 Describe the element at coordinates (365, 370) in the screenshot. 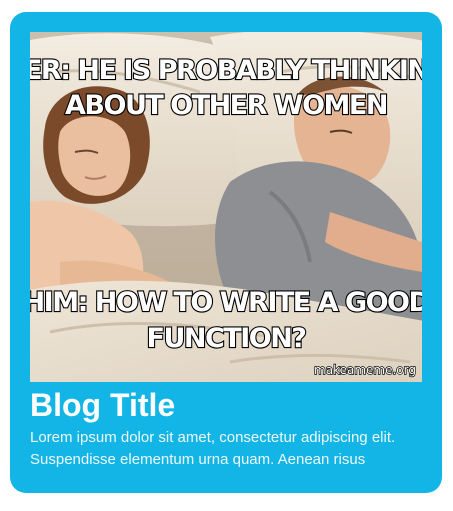

I see `meme-watermark: makeameme.org` at that location.